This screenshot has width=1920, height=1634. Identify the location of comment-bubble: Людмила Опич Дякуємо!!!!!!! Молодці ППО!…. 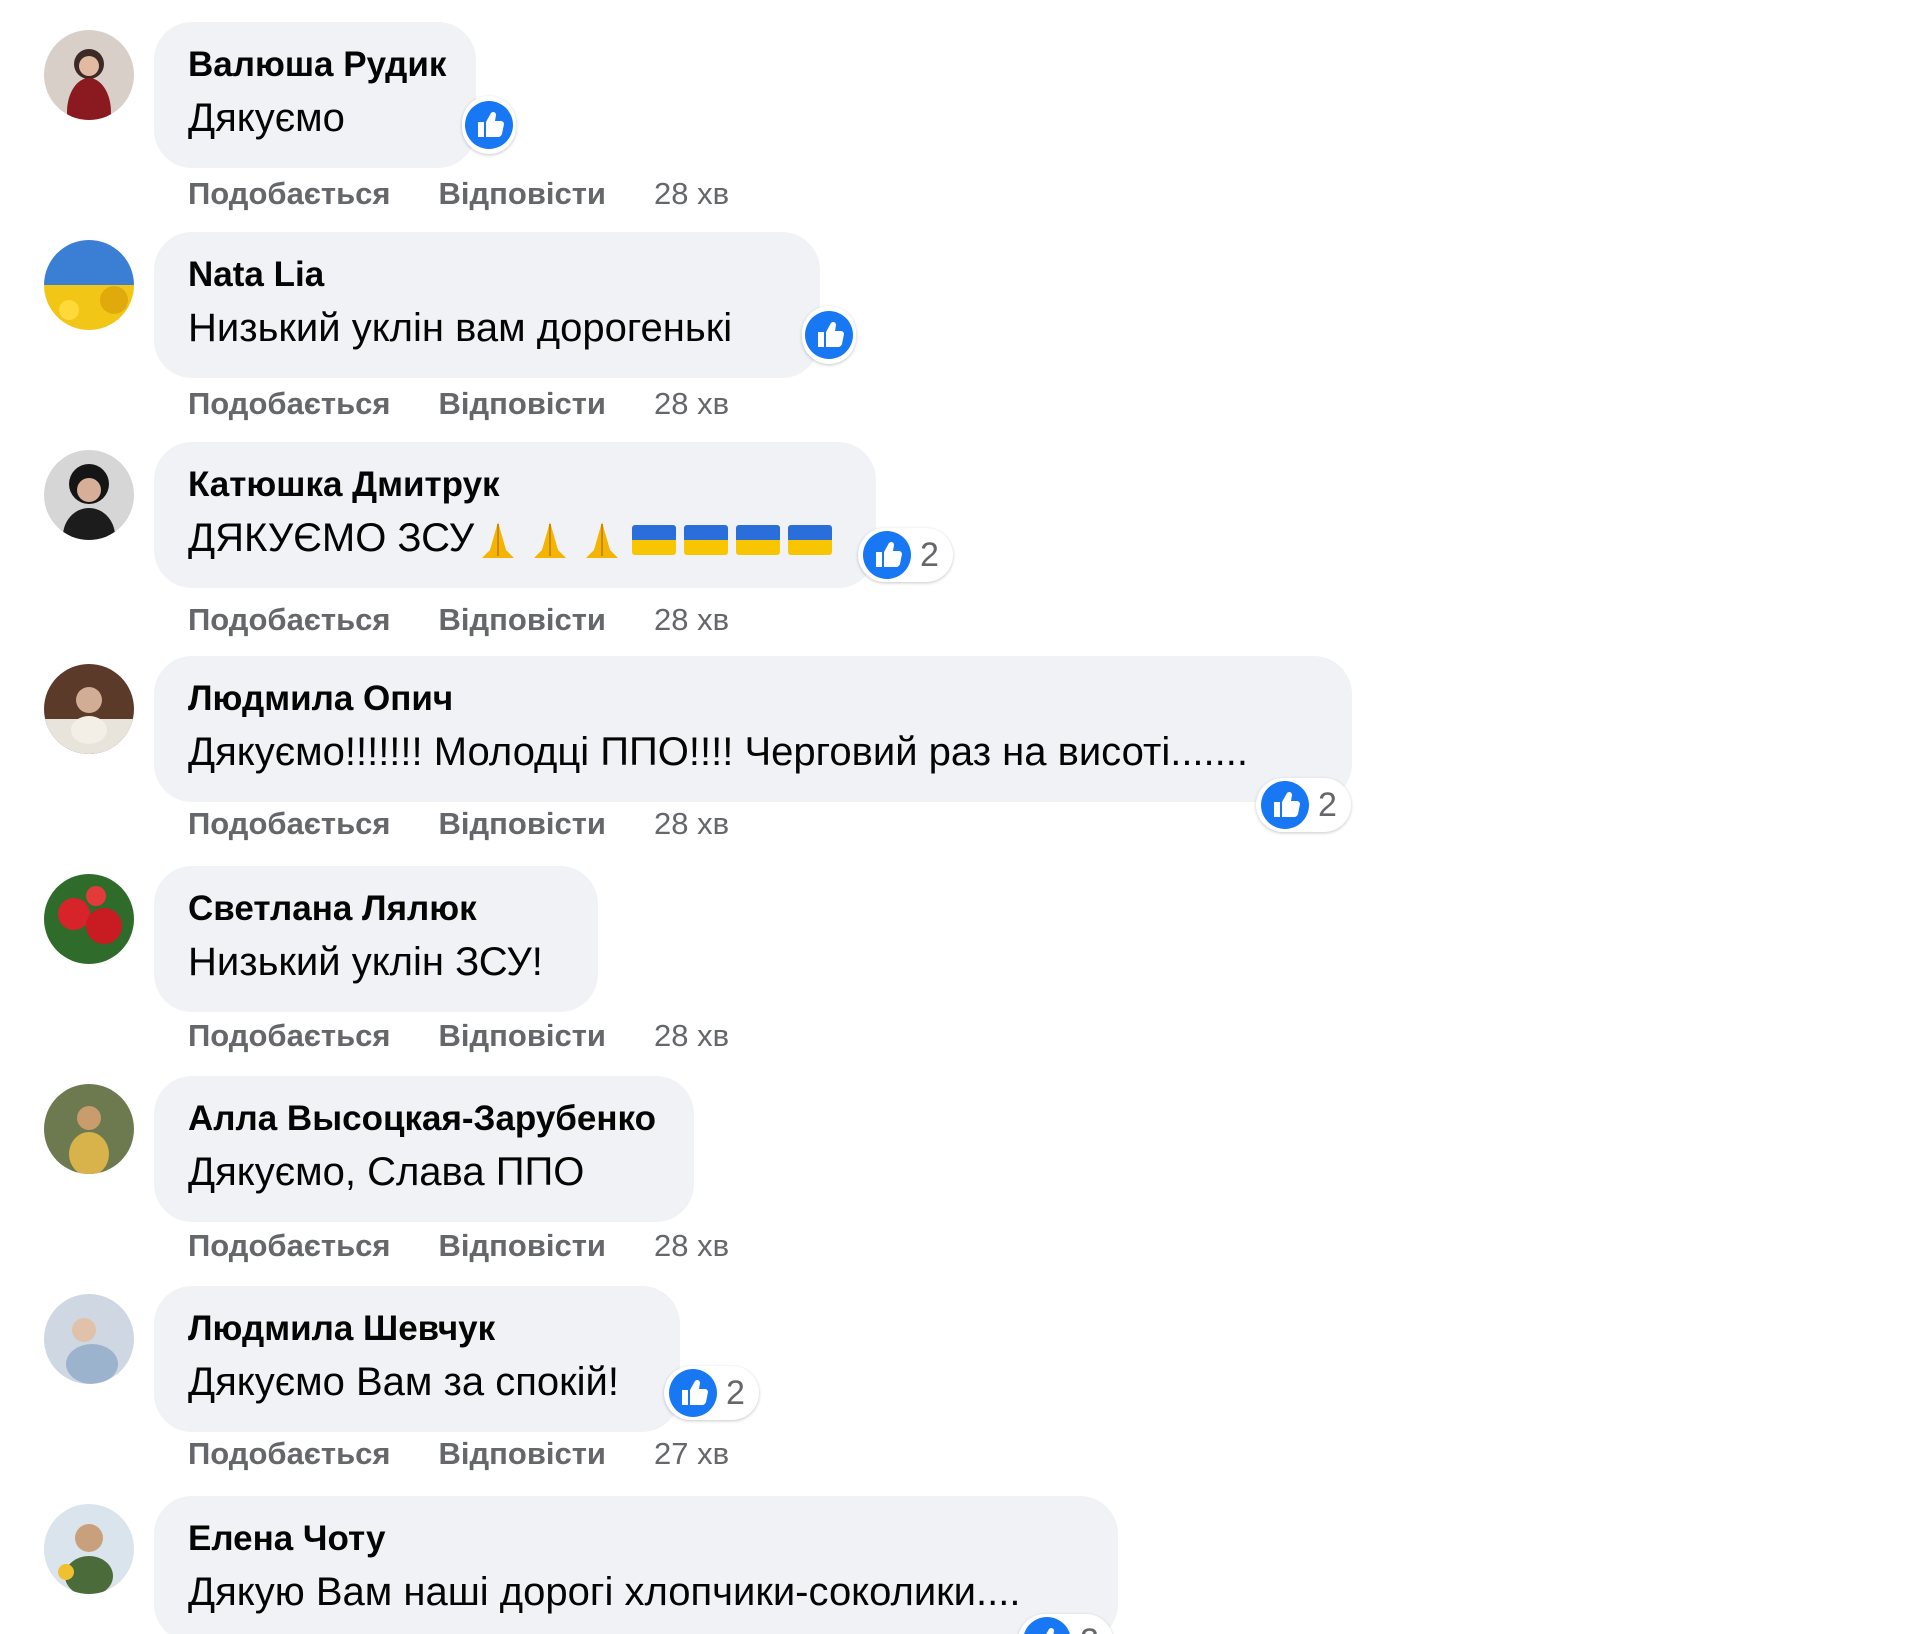
(753, 729).